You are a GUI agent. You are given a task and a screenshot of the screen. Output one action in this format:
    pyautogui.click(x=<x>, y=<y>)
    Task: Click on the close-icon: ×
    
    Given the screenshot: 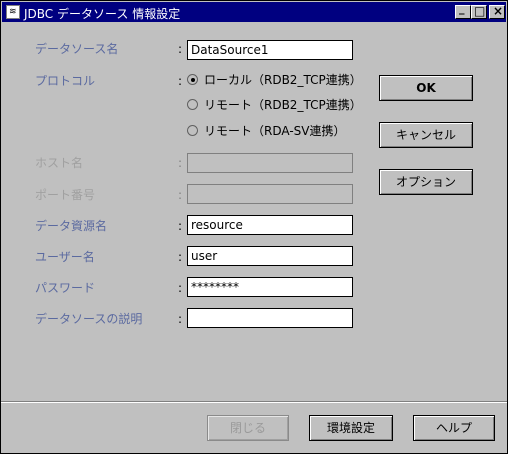 What is the action you would take?
    pyautogui.click(x=498, y=11)
    